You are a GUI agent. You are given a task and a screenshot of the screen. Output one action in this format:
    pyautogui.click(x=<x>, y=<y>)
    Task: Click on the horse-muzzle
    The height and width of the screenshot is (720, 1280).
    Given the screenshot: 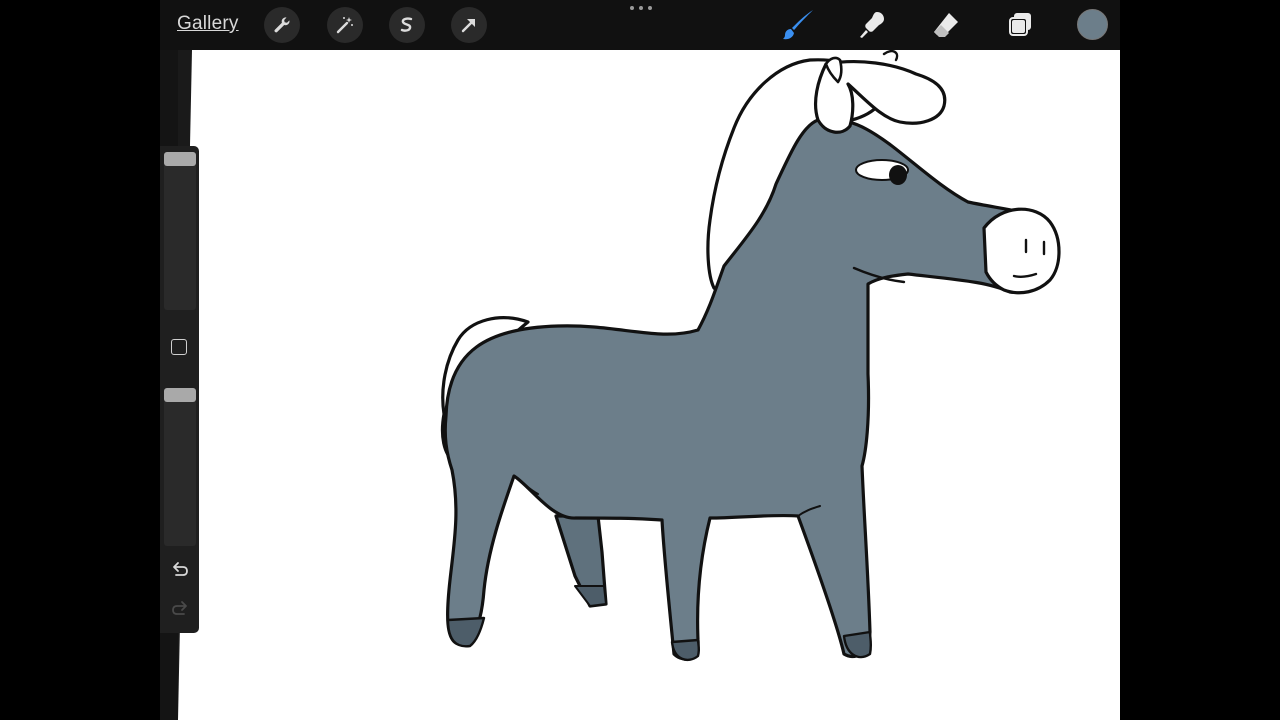 What is the action you would take?
    pyautogui.click(x=1021, y=251)
    